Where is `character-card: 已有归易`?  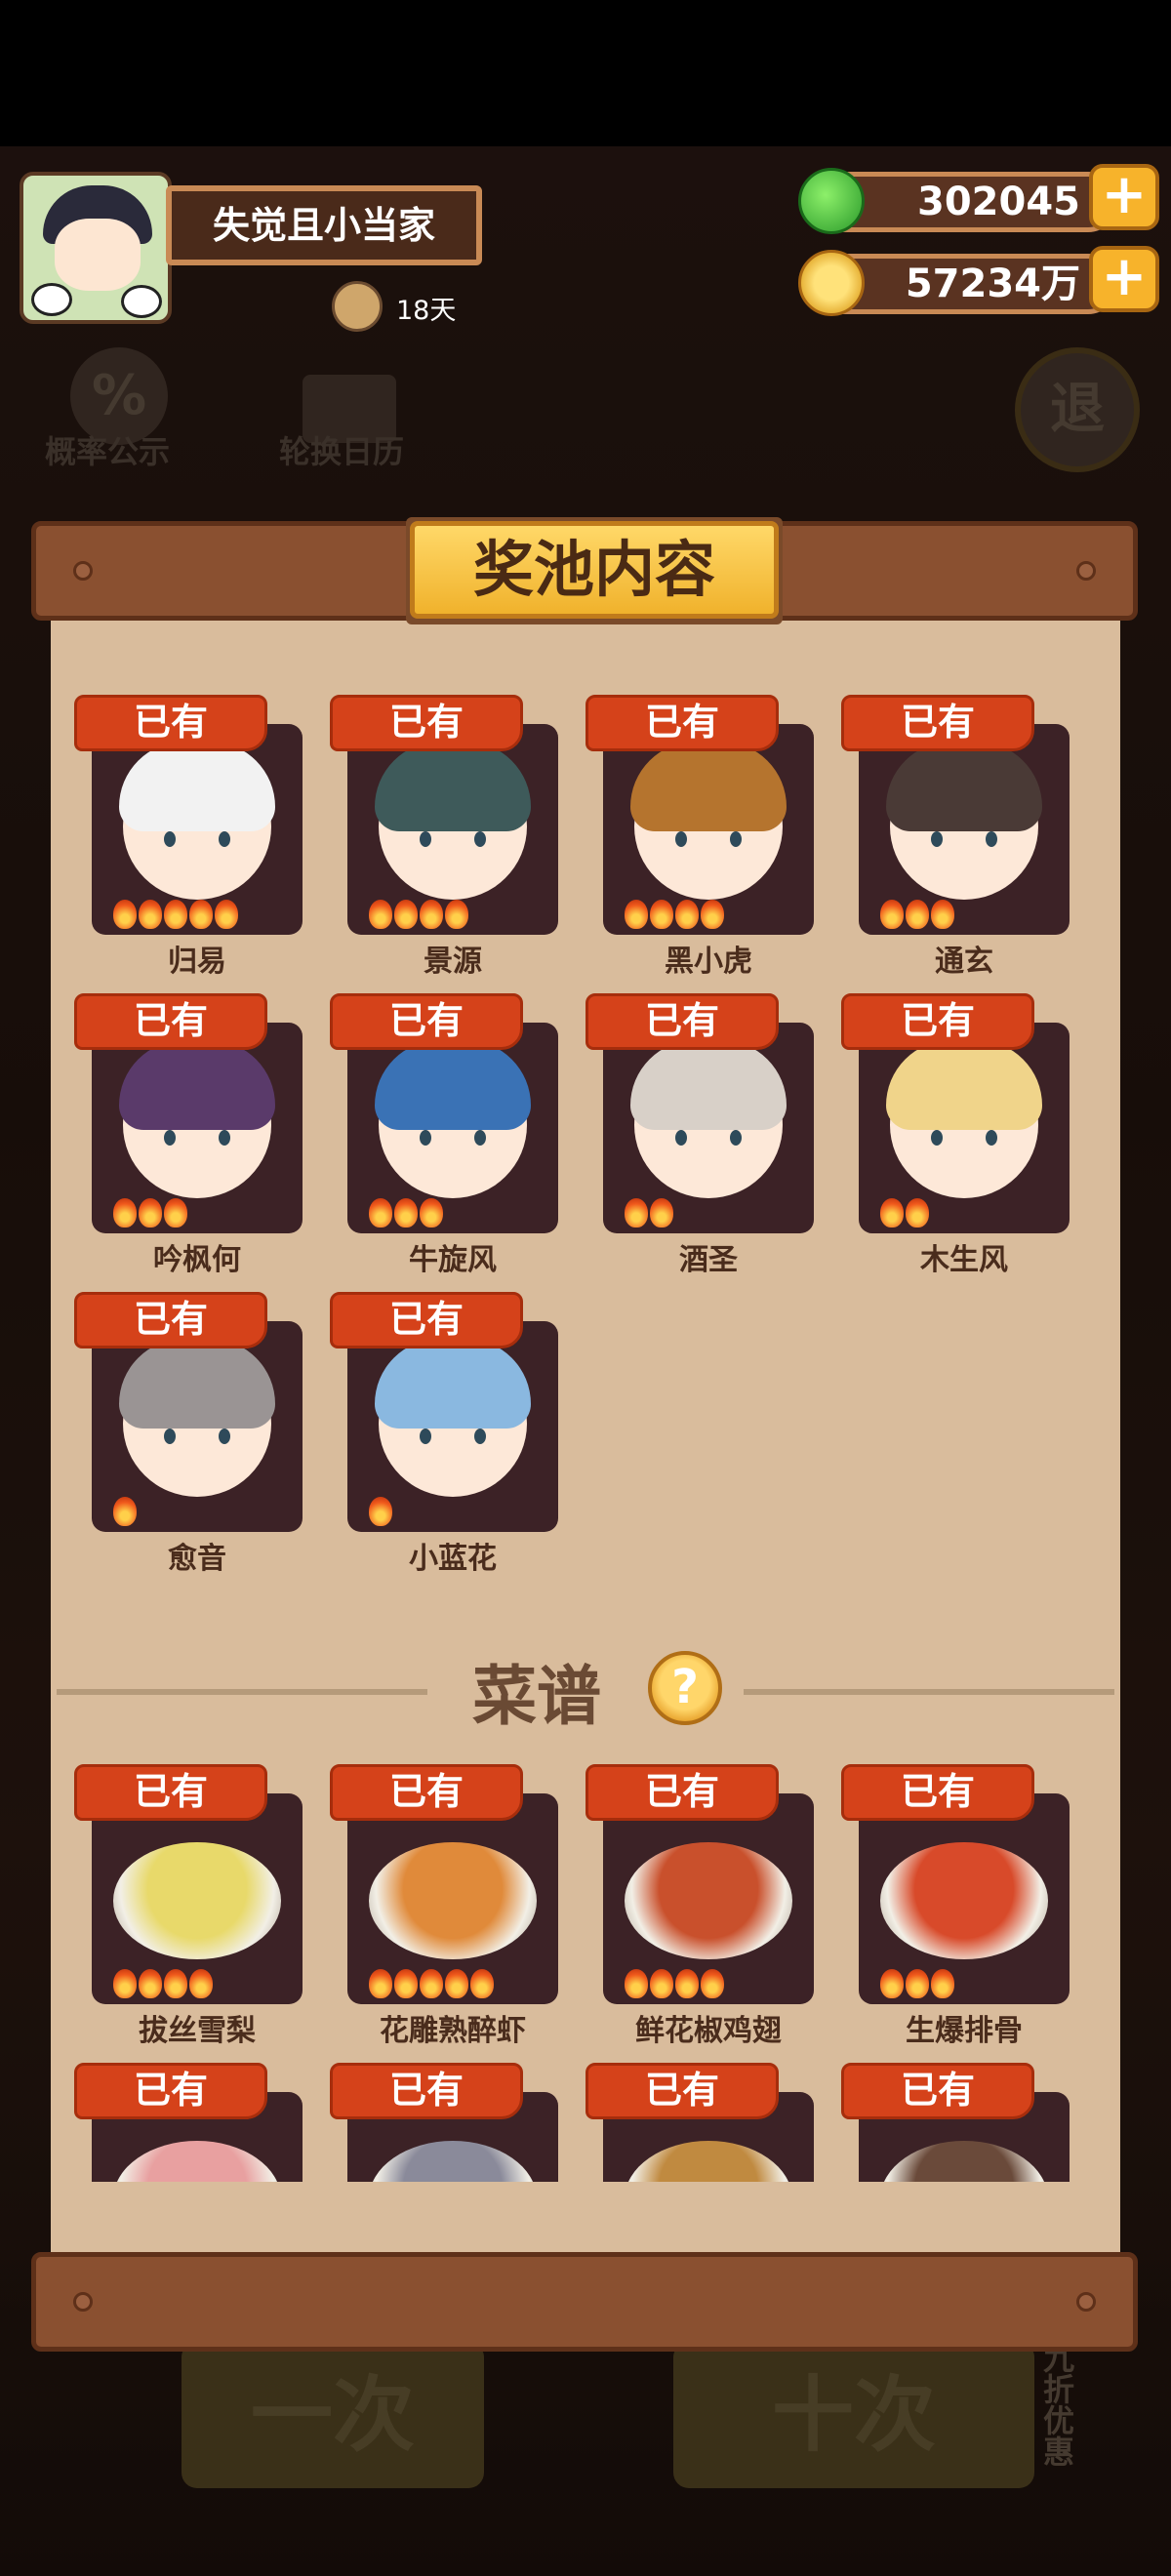 character-card: 已有归易 is located at coordinates (188, 837).